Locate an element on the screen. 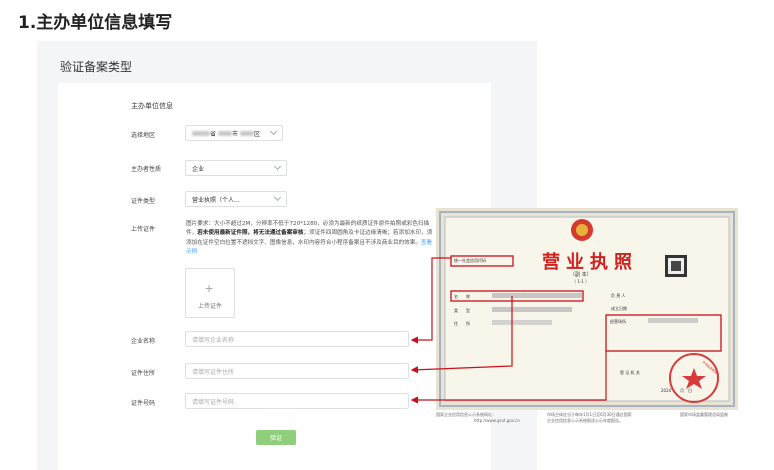  nature-value: 企业 is located at coordinates (198, 169).